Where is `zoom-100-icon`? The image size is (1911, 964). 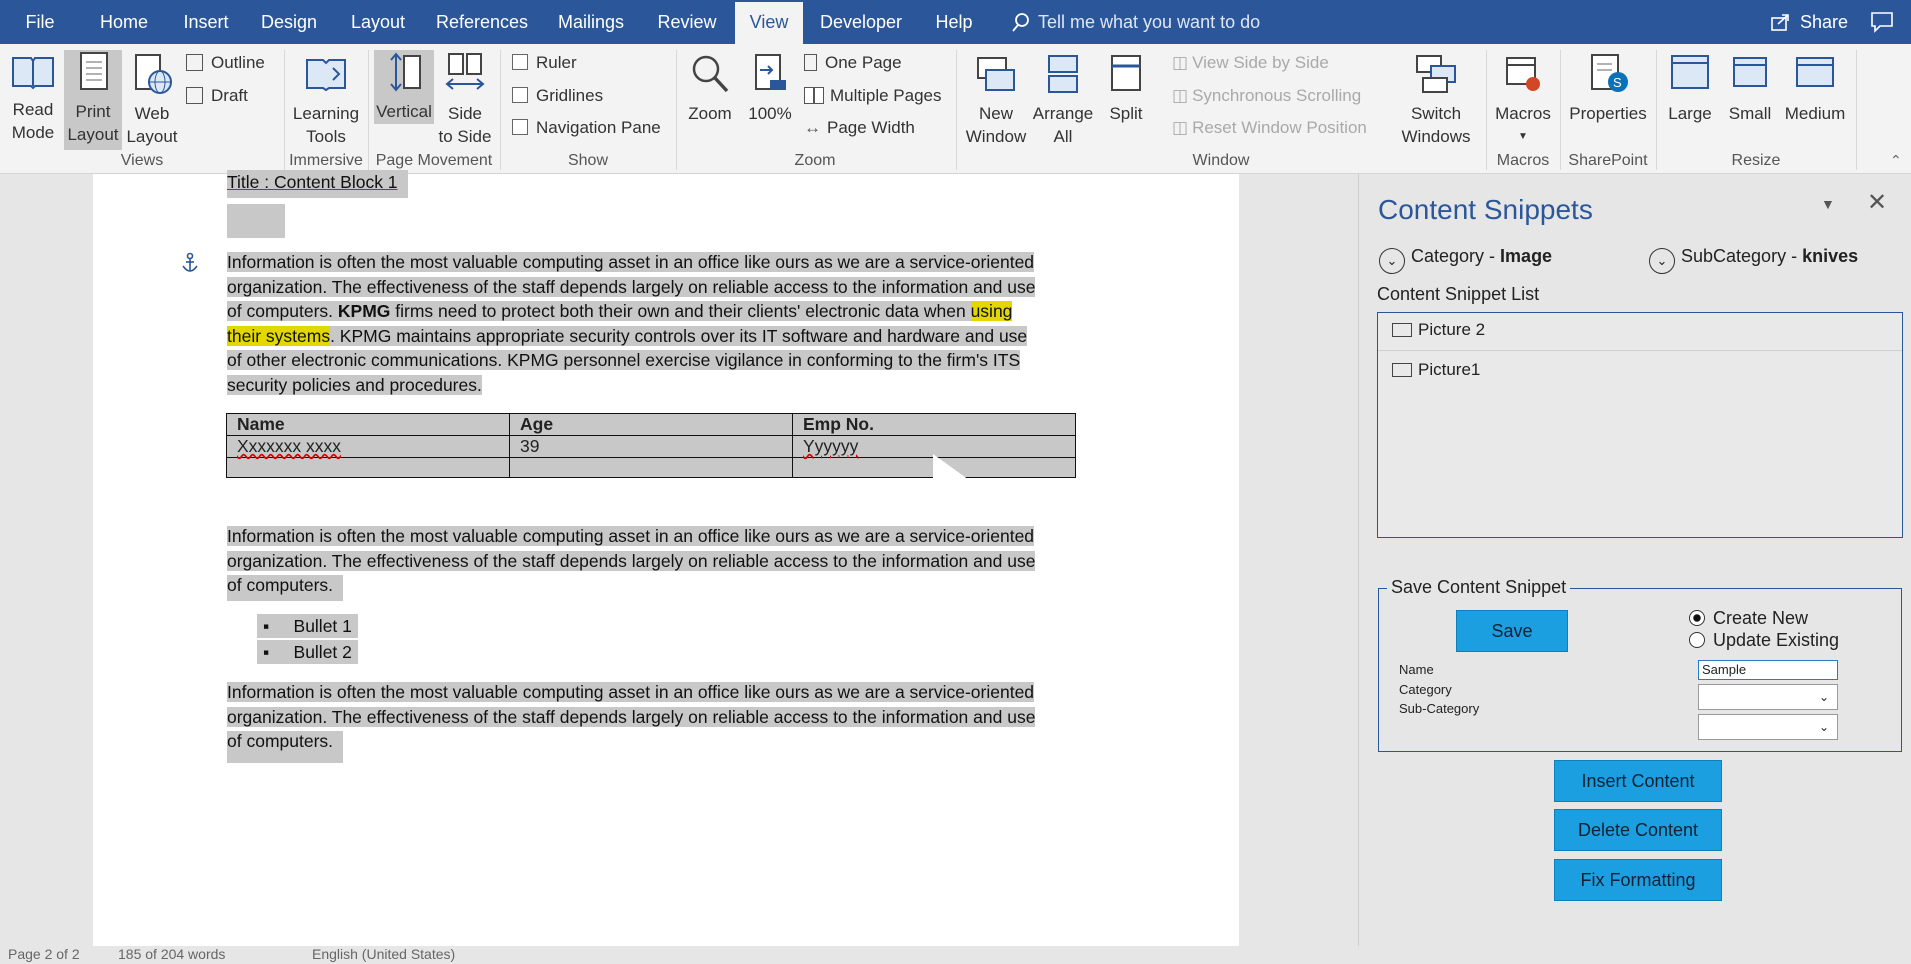 zoom-100-icon is located at coordinates (770, 72).